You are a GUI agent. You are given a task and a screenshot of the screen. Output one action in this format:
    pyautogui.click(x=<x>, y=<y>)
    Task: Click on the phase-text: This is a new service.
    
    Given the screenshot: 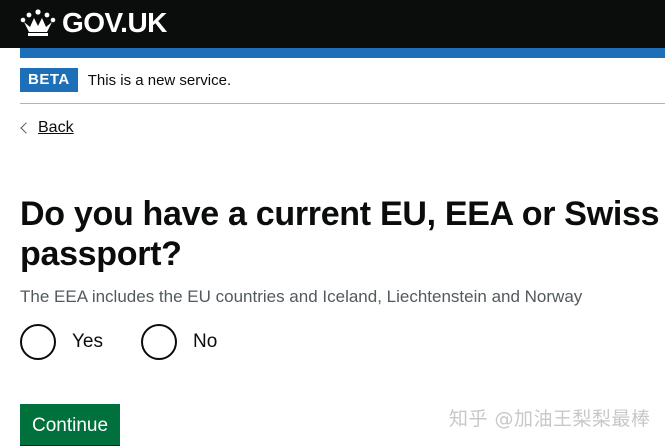 What is the action you would take?
    pyautogui.click(x=159, y=80)
    